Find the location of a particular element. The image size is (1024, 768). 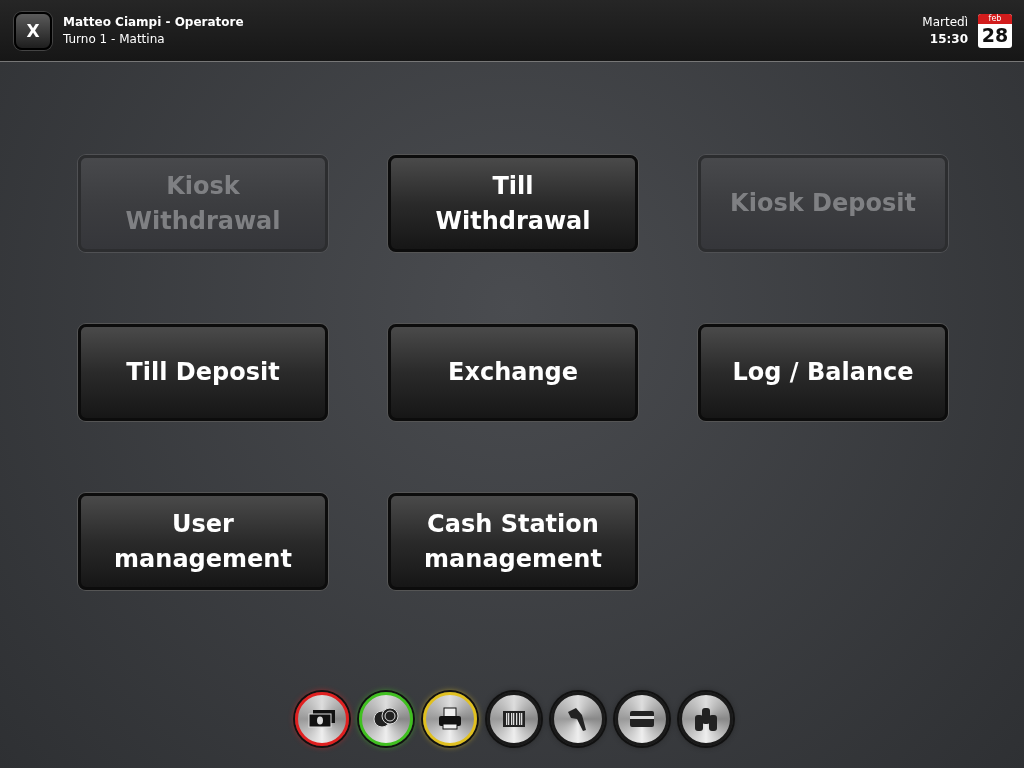

close-button: X is located at coordinates (33, 30).